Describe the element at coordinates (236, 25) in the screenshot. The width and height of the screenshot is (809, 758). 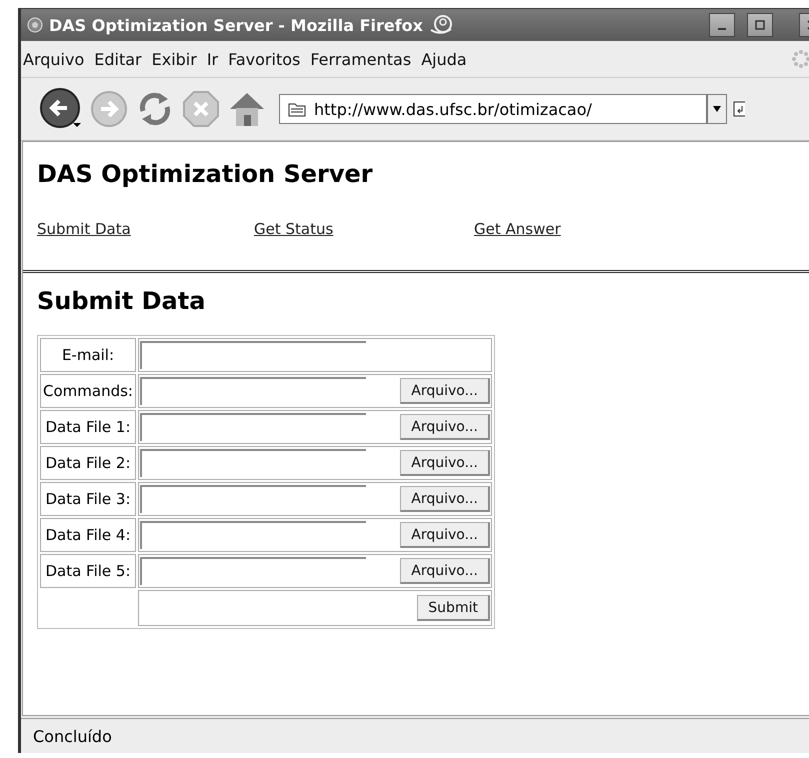
I see `window-title: DAS Optimization Server - Mozilla Firefox` at that location.